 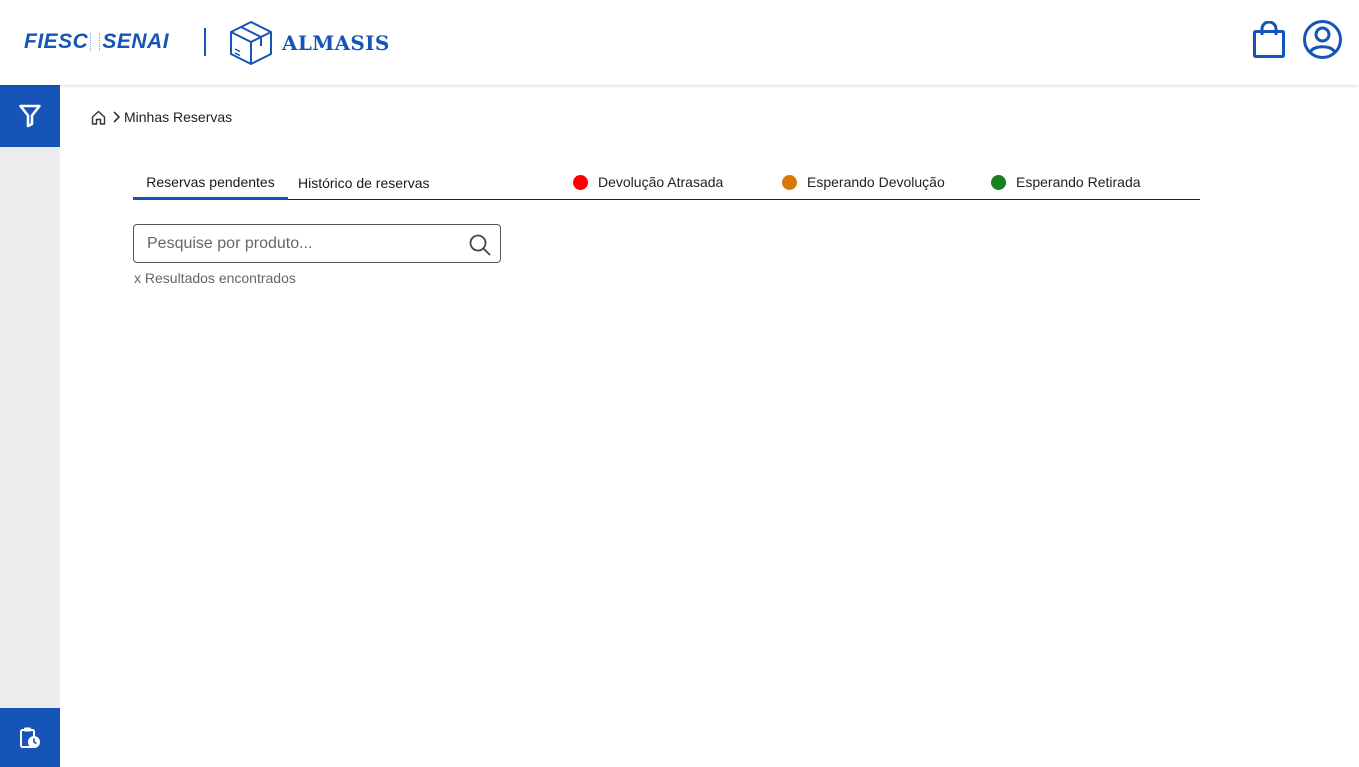 What do you see at coordinates (56, 41) in the screenshot?
I see `logo-fiesc-text: FIESC` at bounding box center [56, 41].